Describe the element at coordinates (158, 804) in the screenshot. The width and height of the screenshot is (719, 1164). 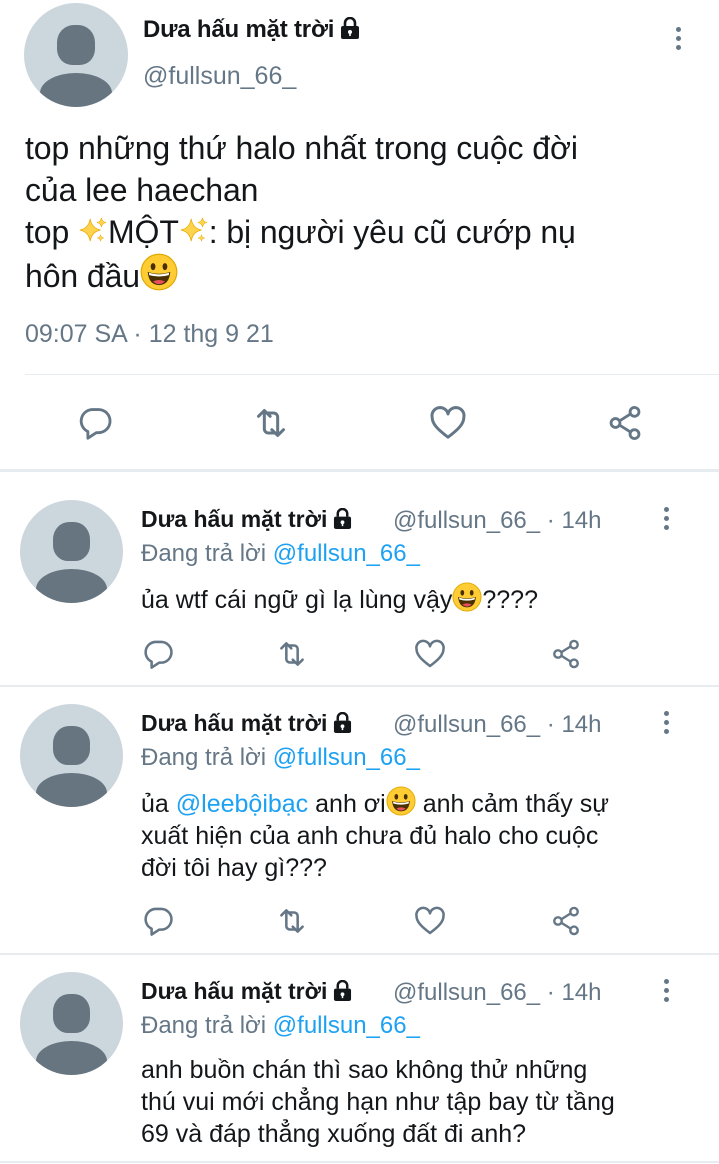
I see `reply-text-fragment: ủa` at that location.